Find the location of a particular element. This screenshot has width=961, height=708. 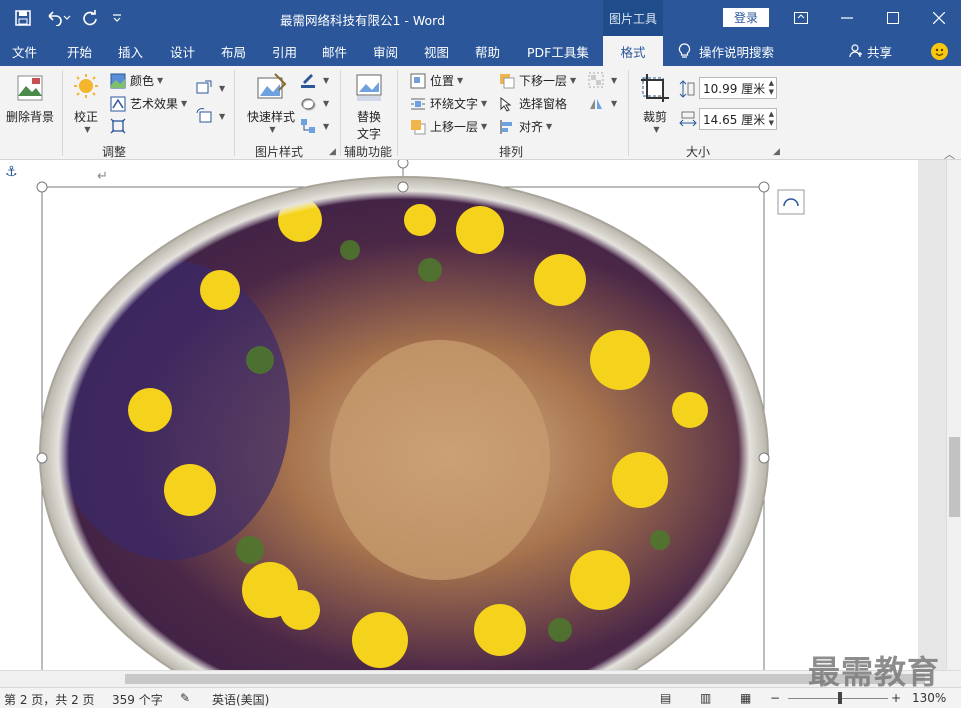

rotate-handle is located at coordinates (403, 164).